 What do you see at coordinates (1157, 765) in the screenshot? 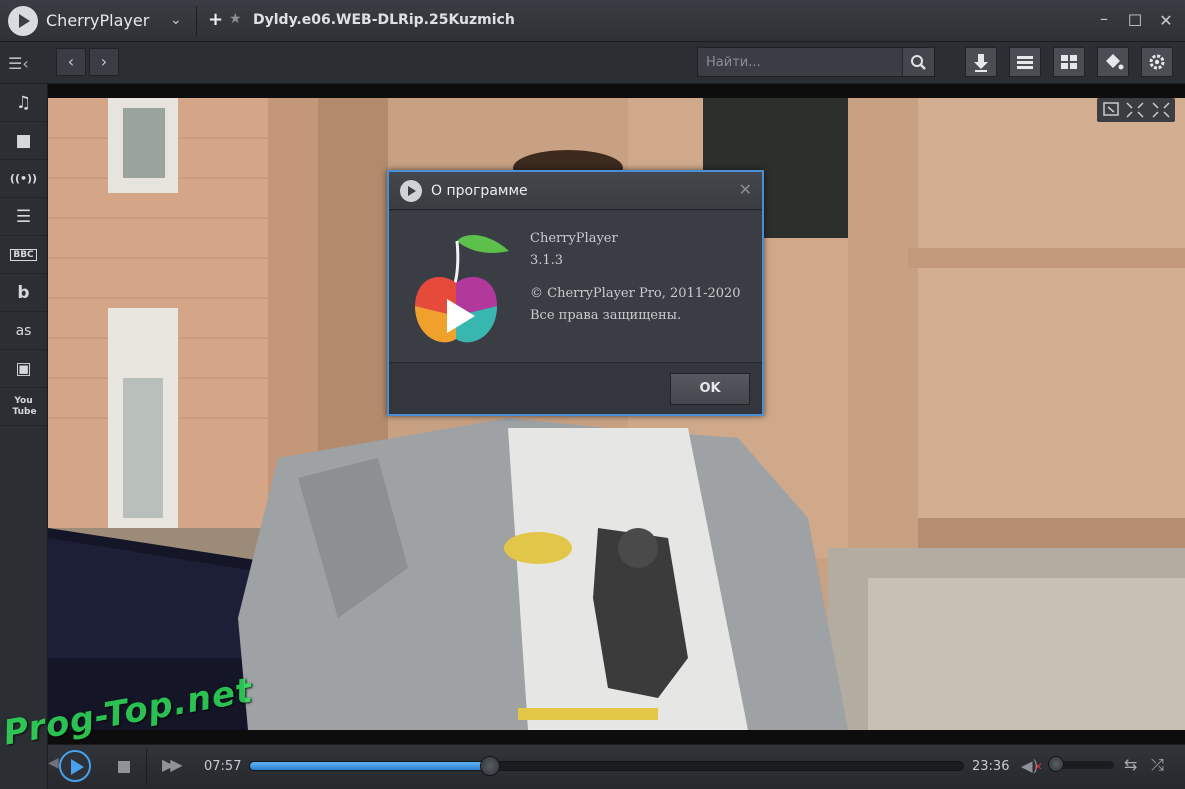
I see `shuffle-icon: ⤮` at bounding box center [1157, 765].